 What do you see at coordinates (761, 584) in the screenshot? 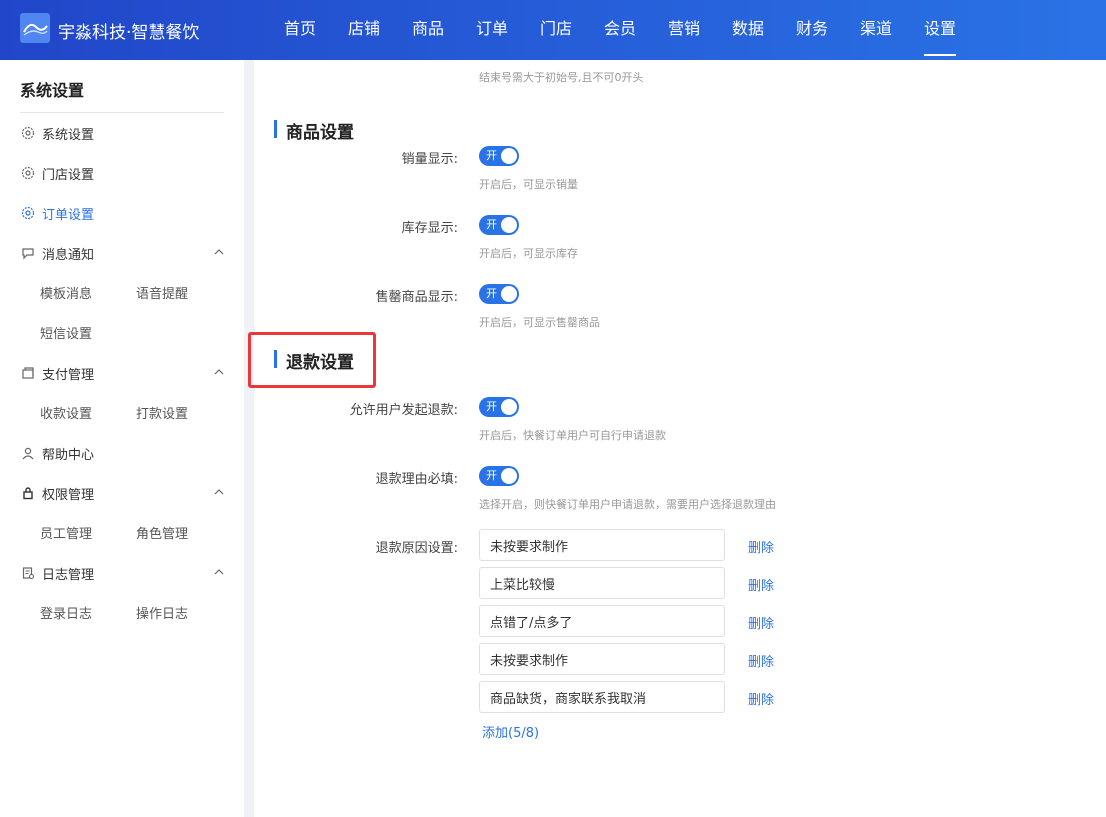
I see `delete-reason-2-link: 删除` at bounding box center [761, 584].